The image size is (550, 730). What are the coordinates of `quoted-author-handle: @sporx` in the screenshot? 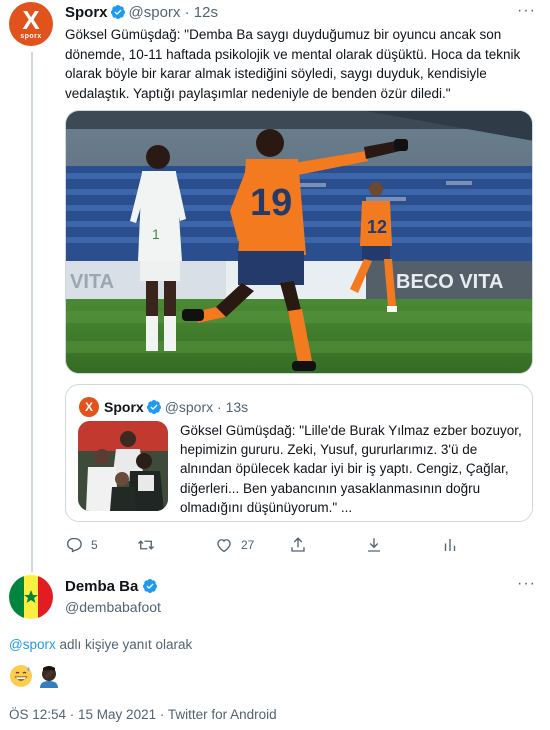 It's located at (189, 407).